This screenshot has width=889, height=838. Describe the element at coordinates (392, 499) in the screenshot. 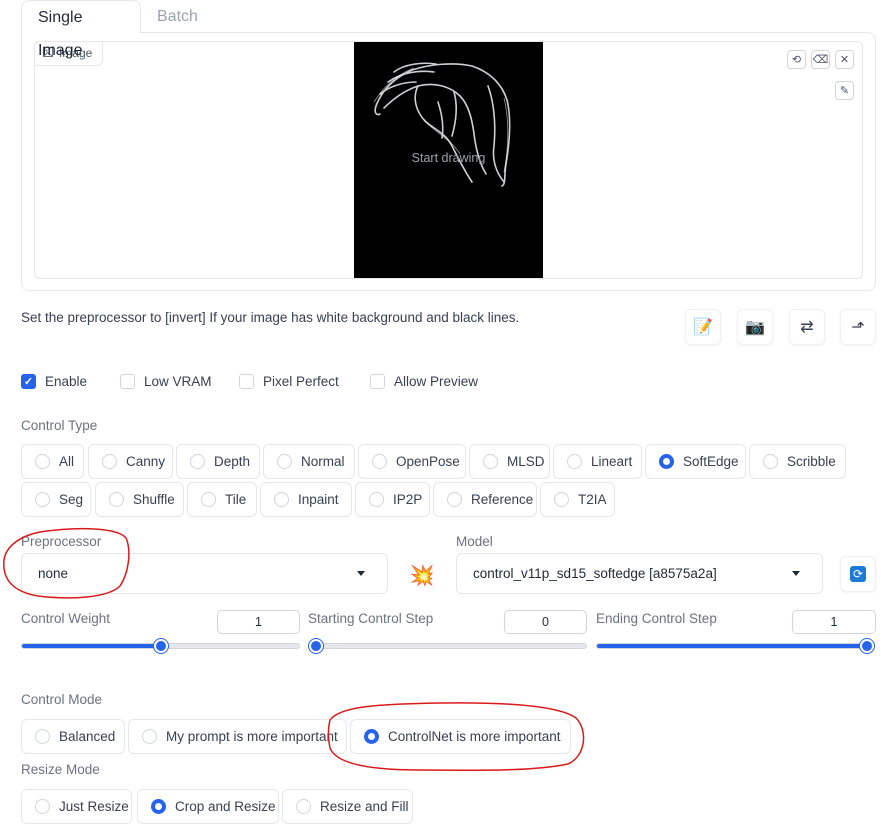

I see `control-type-ip2p: IP2P` at that location.